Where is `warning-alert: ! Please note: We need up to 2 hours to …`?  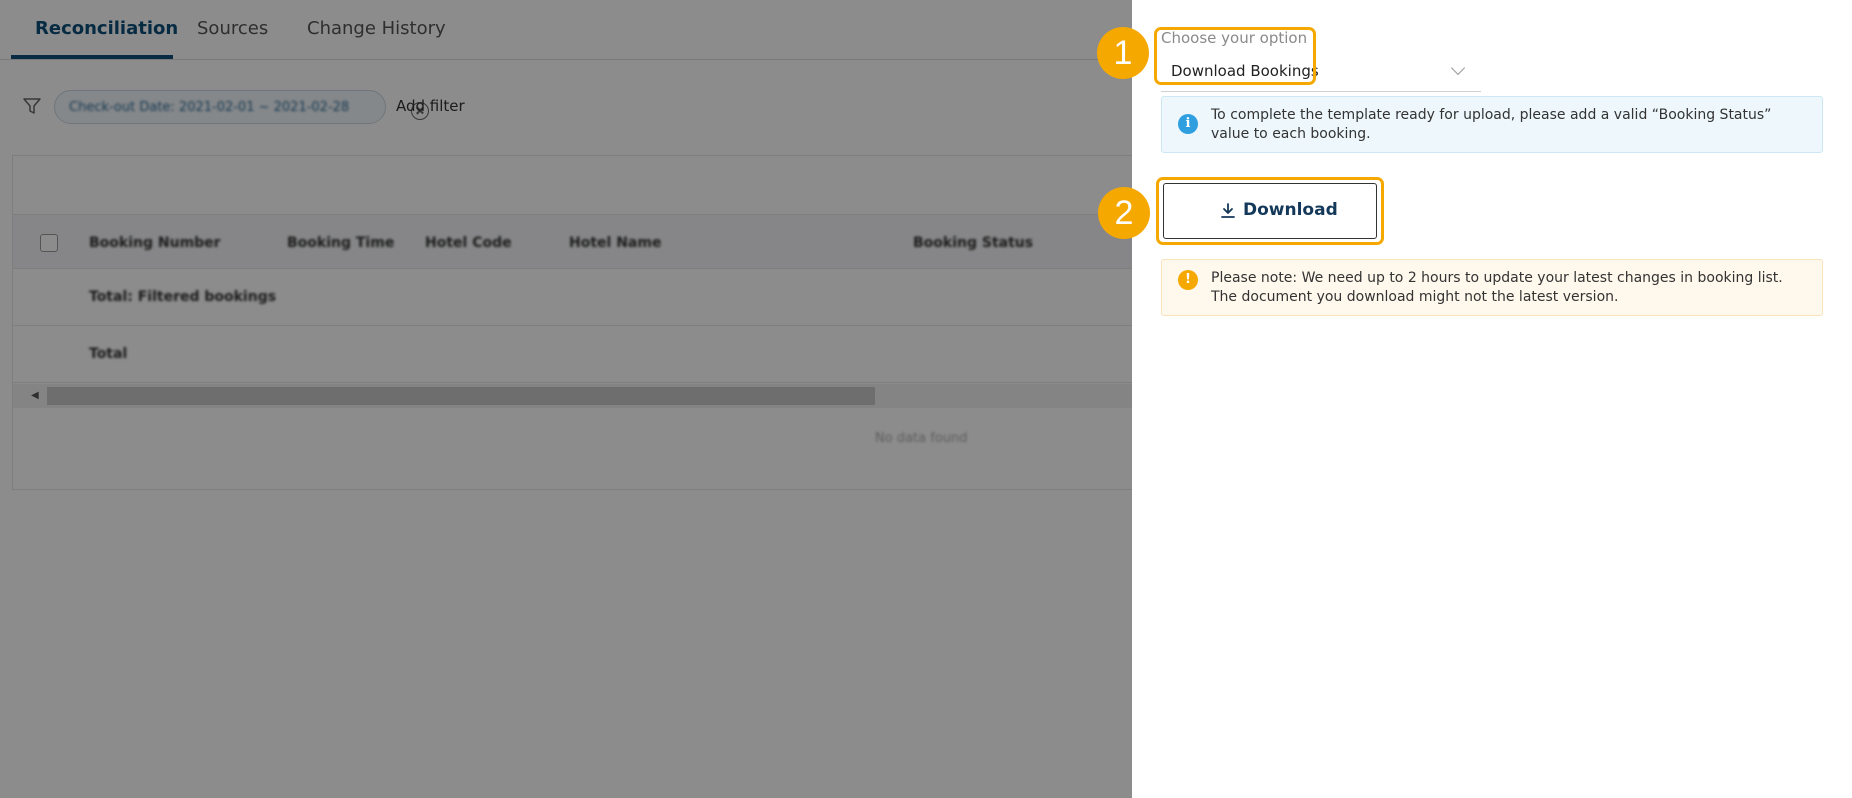 warning-alert: ! Please note: We need up to 2 hours to … is located at coordinates (1492, 287).